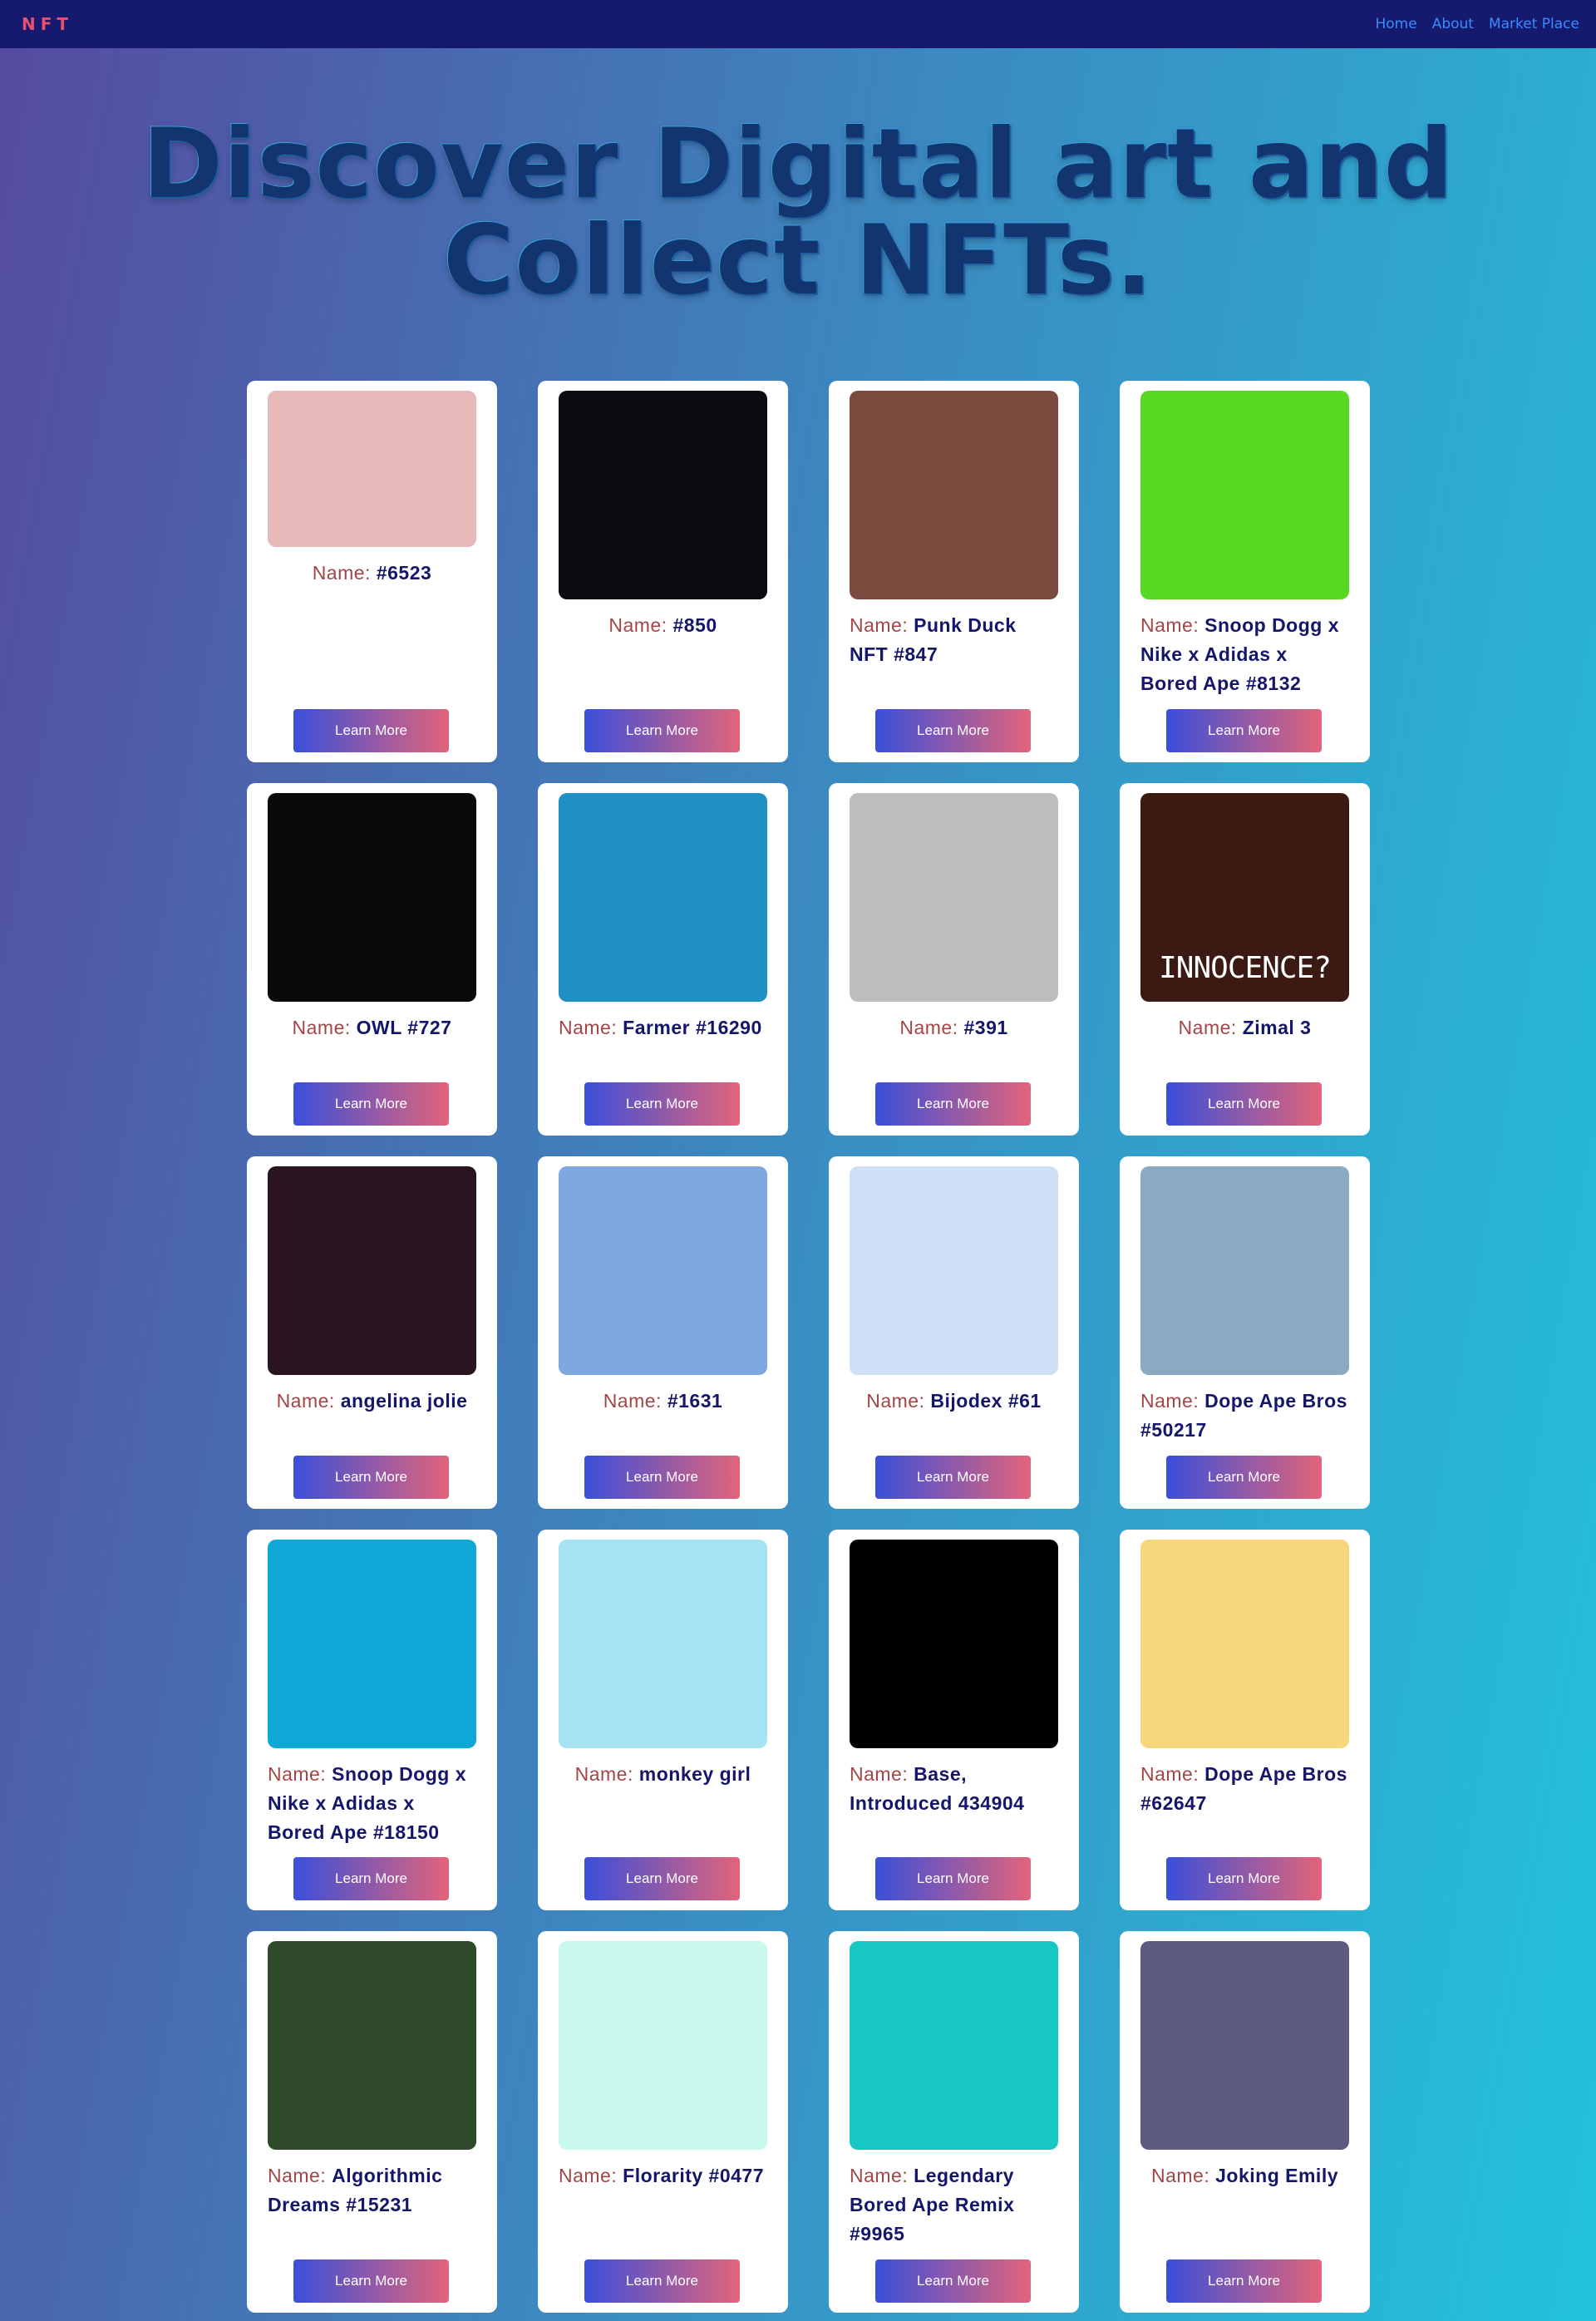 This screenshot has height=2321, width=1596. Describe the element at coordinates (695, 1401) in the screenshot. I see `name-value: #1631` at that location.